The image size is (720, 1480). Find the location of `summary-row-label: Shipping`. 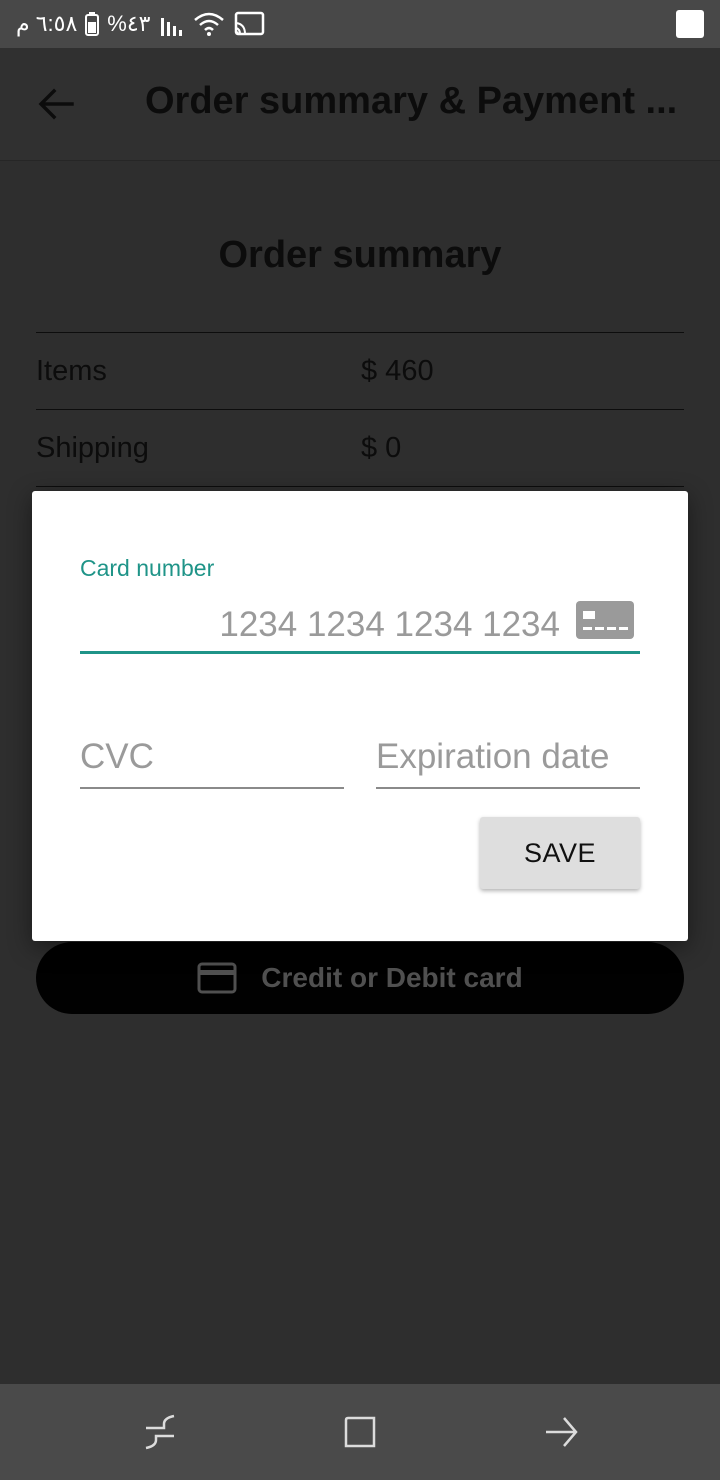

summary-row-label: Shipping is located at coordinates (92, 448).